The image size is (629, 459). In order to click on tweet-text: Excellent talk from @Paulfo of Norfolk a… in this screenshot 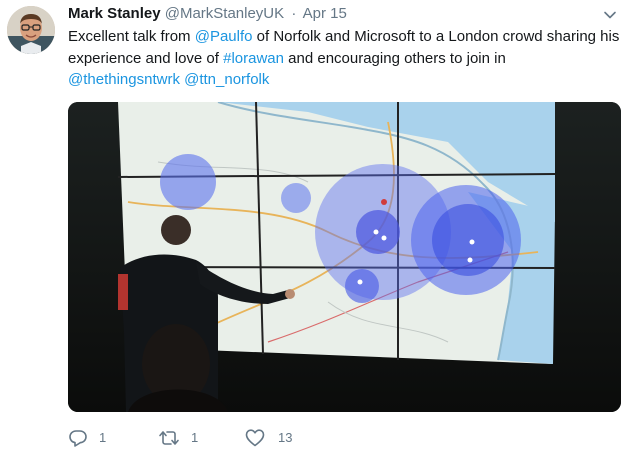, I will do `click(344, 58)`.